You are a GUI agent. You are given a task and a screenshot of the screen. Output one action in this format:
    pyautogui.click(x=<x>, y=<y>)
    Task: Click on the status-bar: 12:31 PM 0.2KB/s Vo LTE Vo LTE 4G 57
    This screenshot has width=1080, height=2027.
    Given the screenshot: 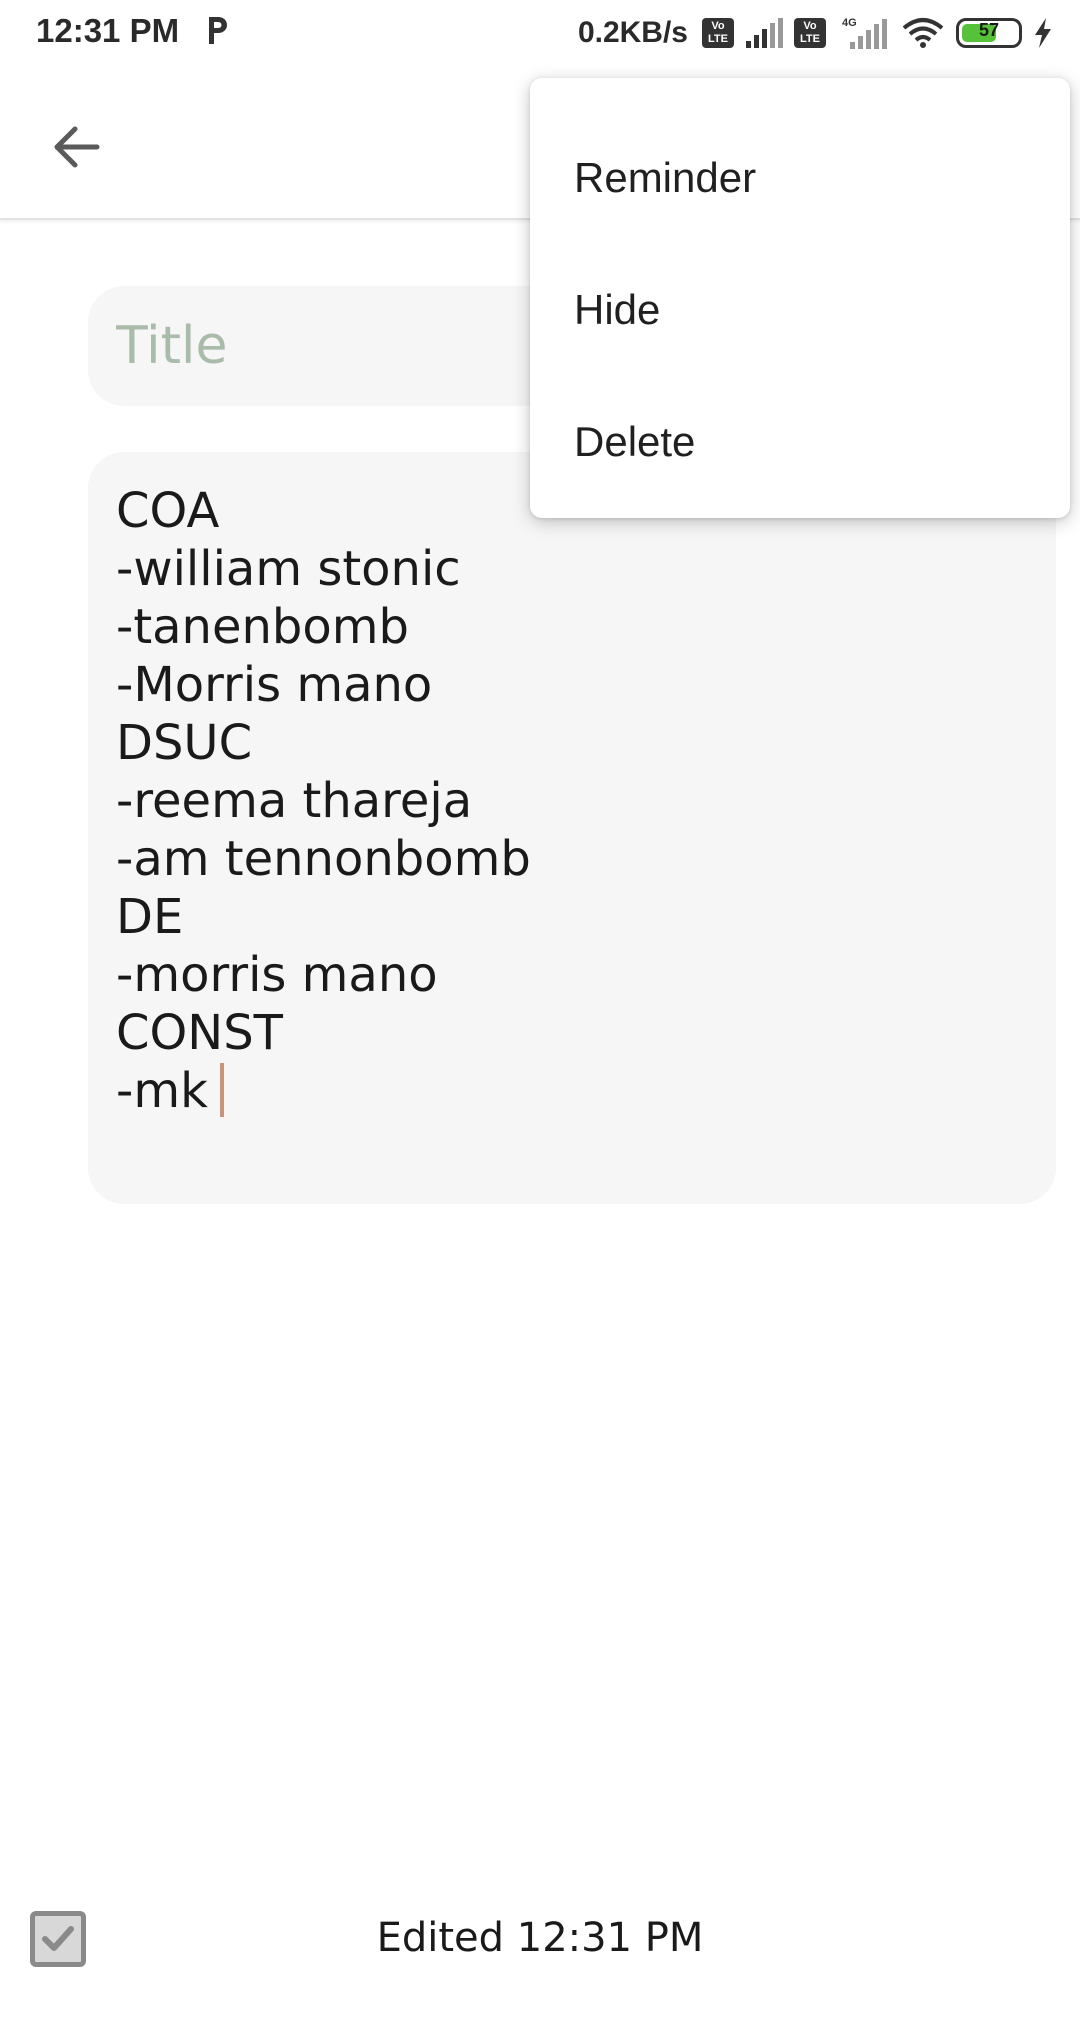 What is the action you would take?
    pyautogui.click(x=540, y=33)
    